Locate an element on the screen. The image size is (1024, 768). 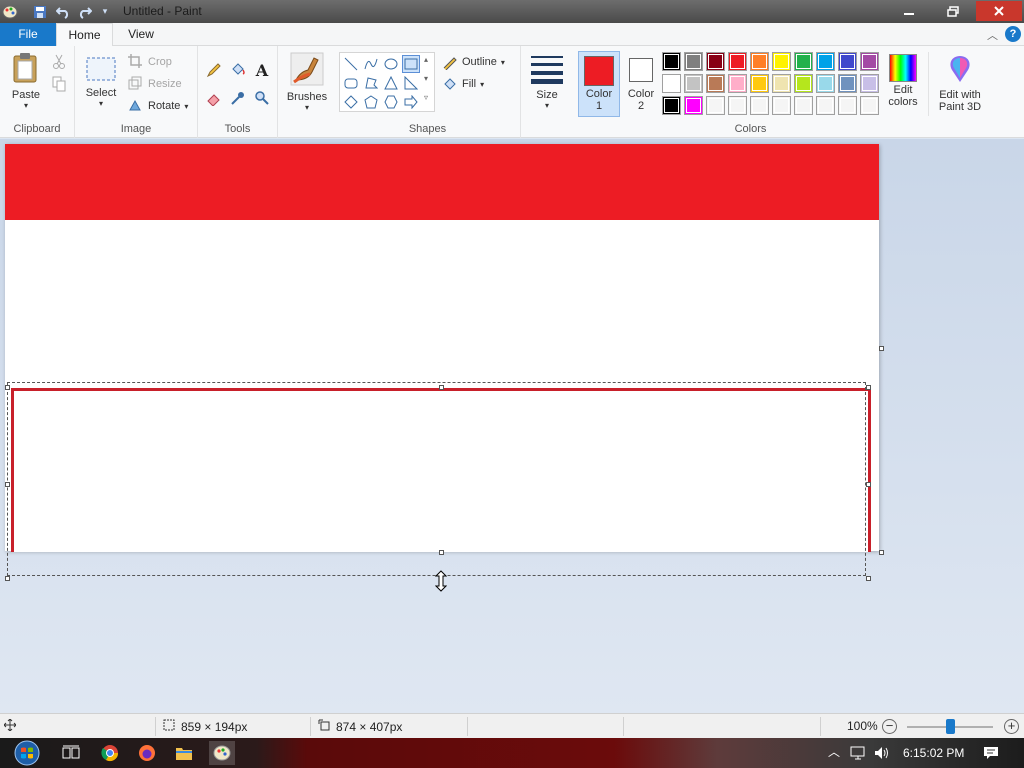
edit-with-paint3d-button: Edit with Paint 3D is located at coordinates (960, 83).